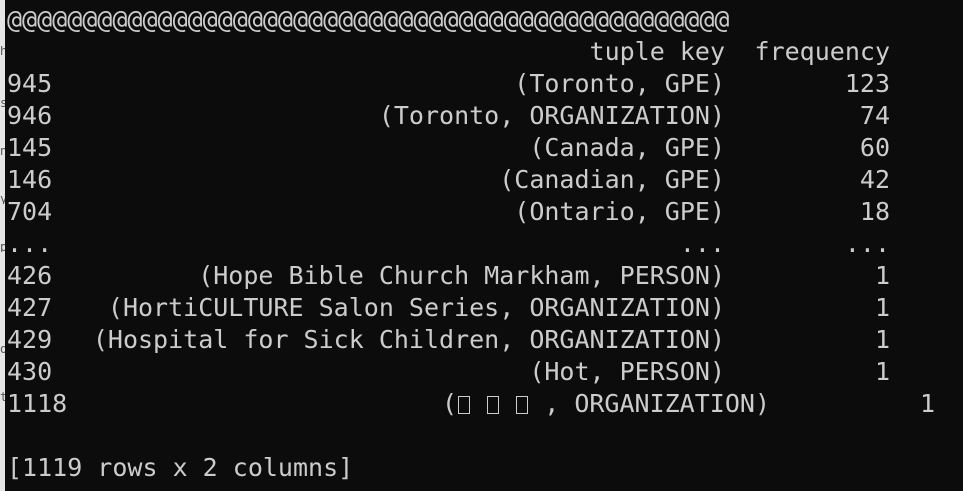 The height and width of the screenshot is (491, 963). I want to click on row-tuple-key: (Canadian, GPE), so click(612, 179).